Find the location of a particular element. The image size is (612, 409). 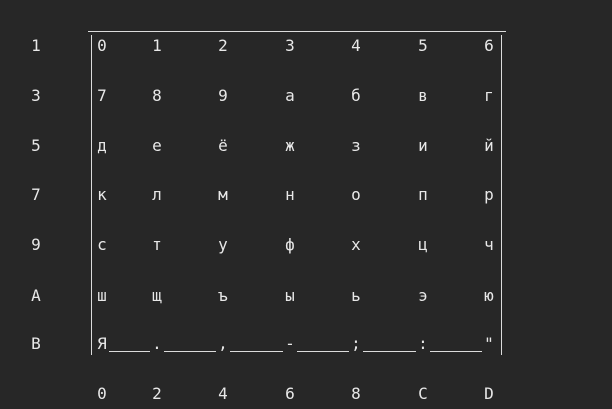

grid-cell: ч is located at coordinates (489, 244).